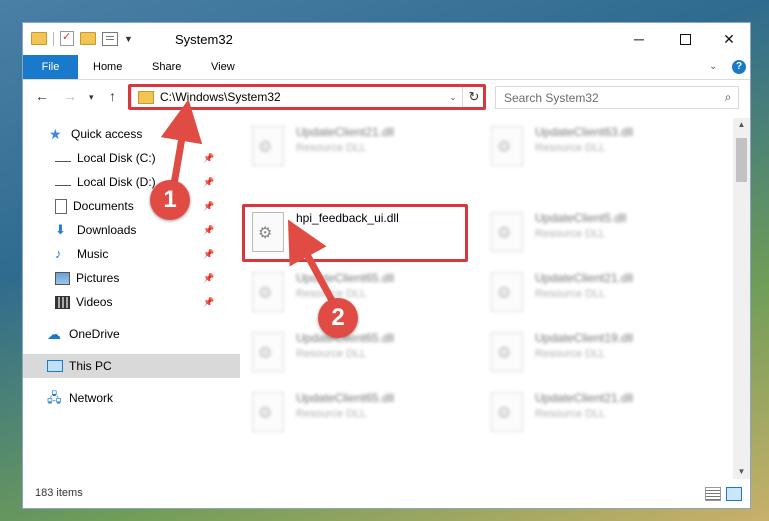 This screenshot has width=769, height=521. What do you see at coordinates (135, 254) in the screenshot?
I see `sidebar-item-music: ♪ Music 📌` at bounding box center [135, 254].